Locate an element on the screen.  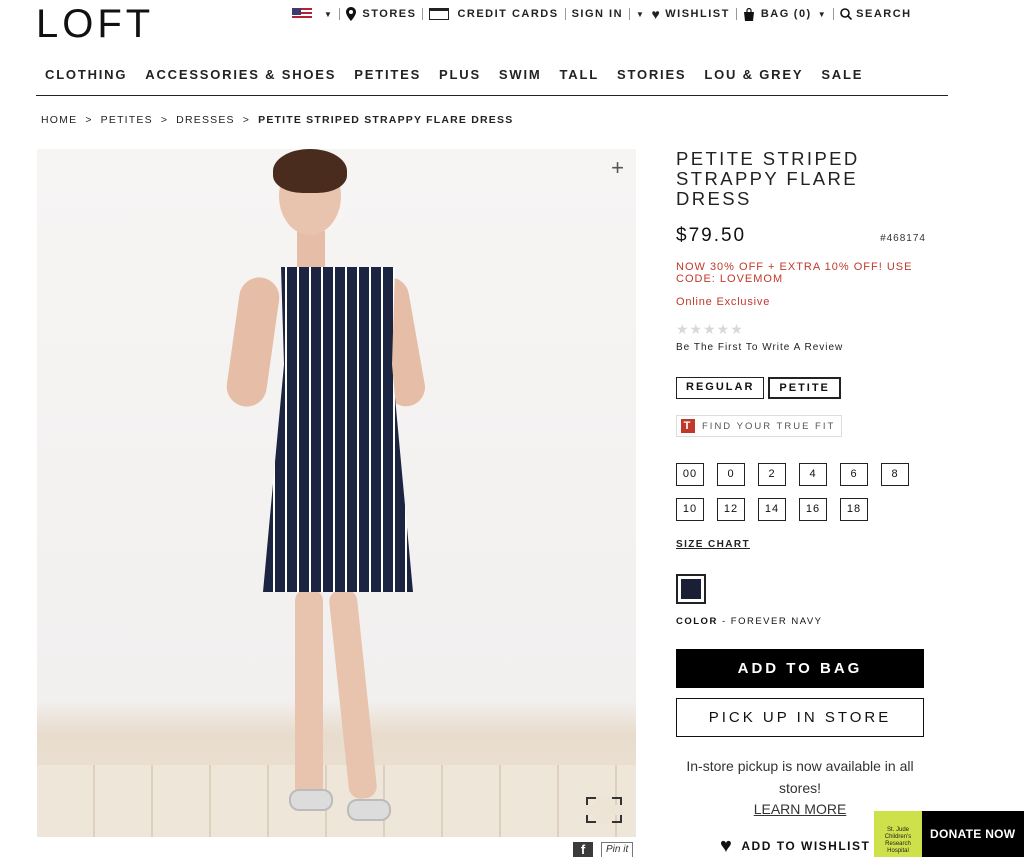
size-option: 16 is located at coordinates (813, 509).